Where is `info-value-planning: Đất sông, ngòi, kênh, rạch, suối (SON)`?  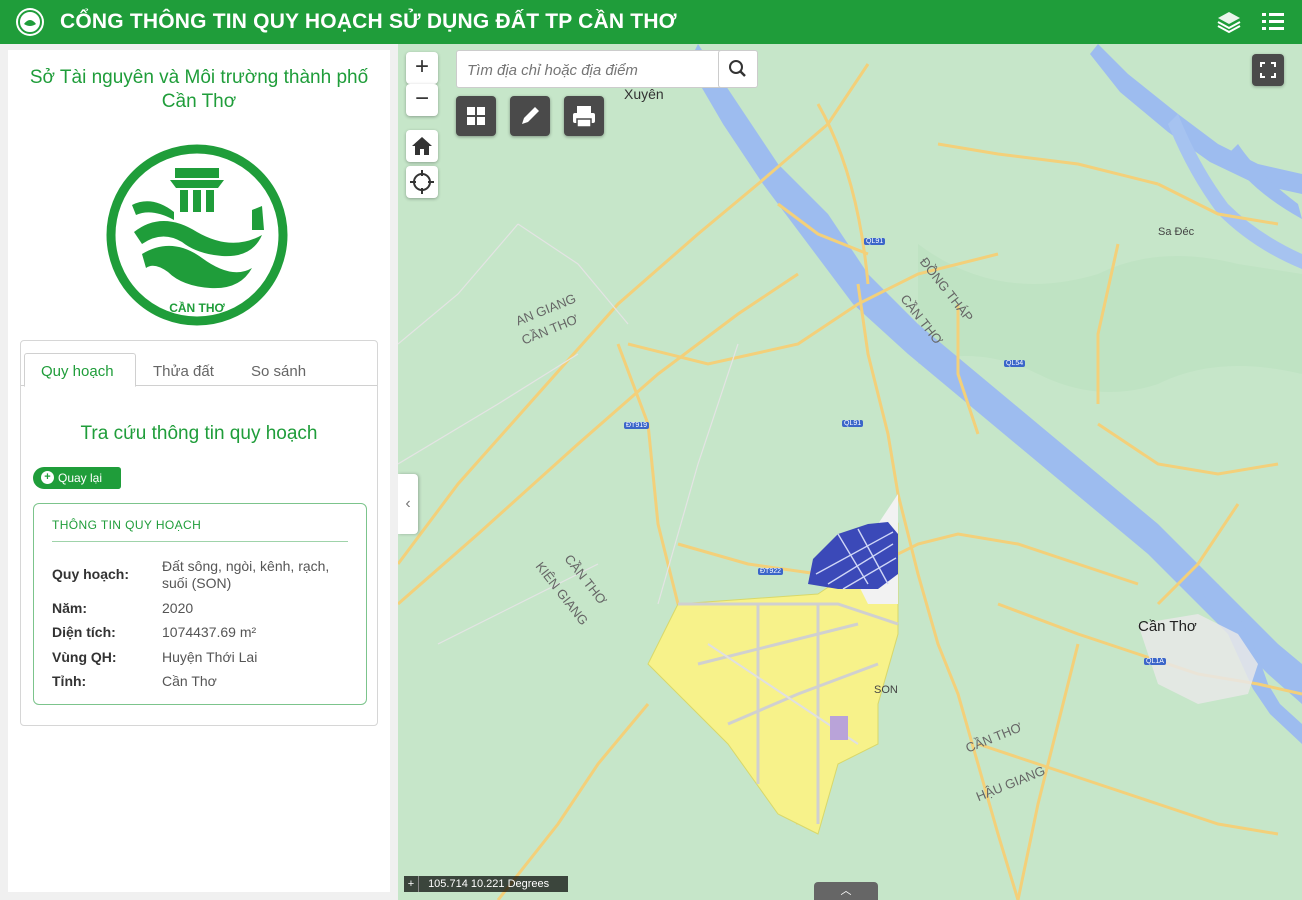 info-value-planning: Đất sông, ngòi, kênh, rạch, suối (SON) is located at coordinates (246, 574).